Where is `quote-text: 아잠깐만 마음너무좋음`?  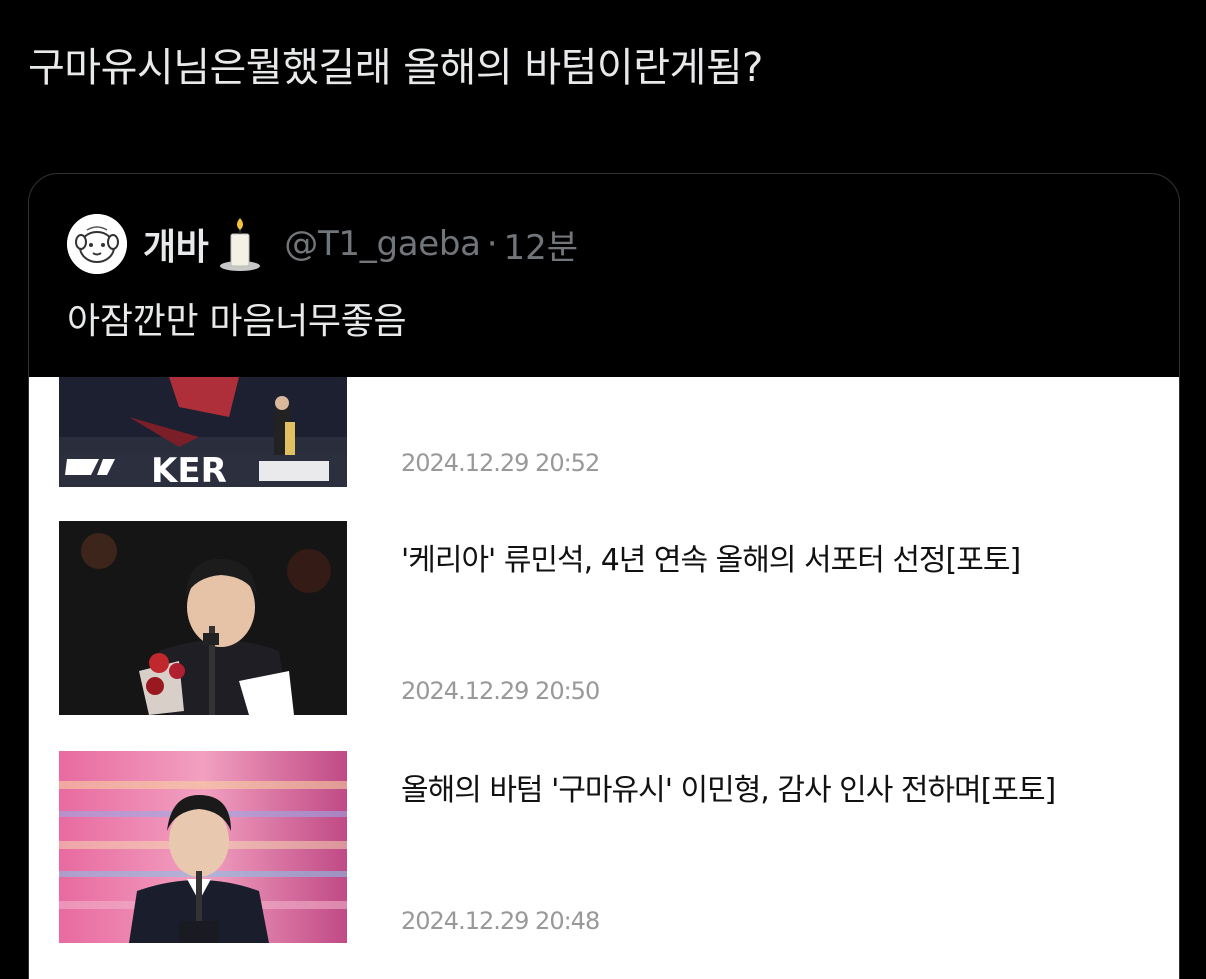
quote-text: 아잠깐만 마음너무좋음 is located at coordinates (237, 321).